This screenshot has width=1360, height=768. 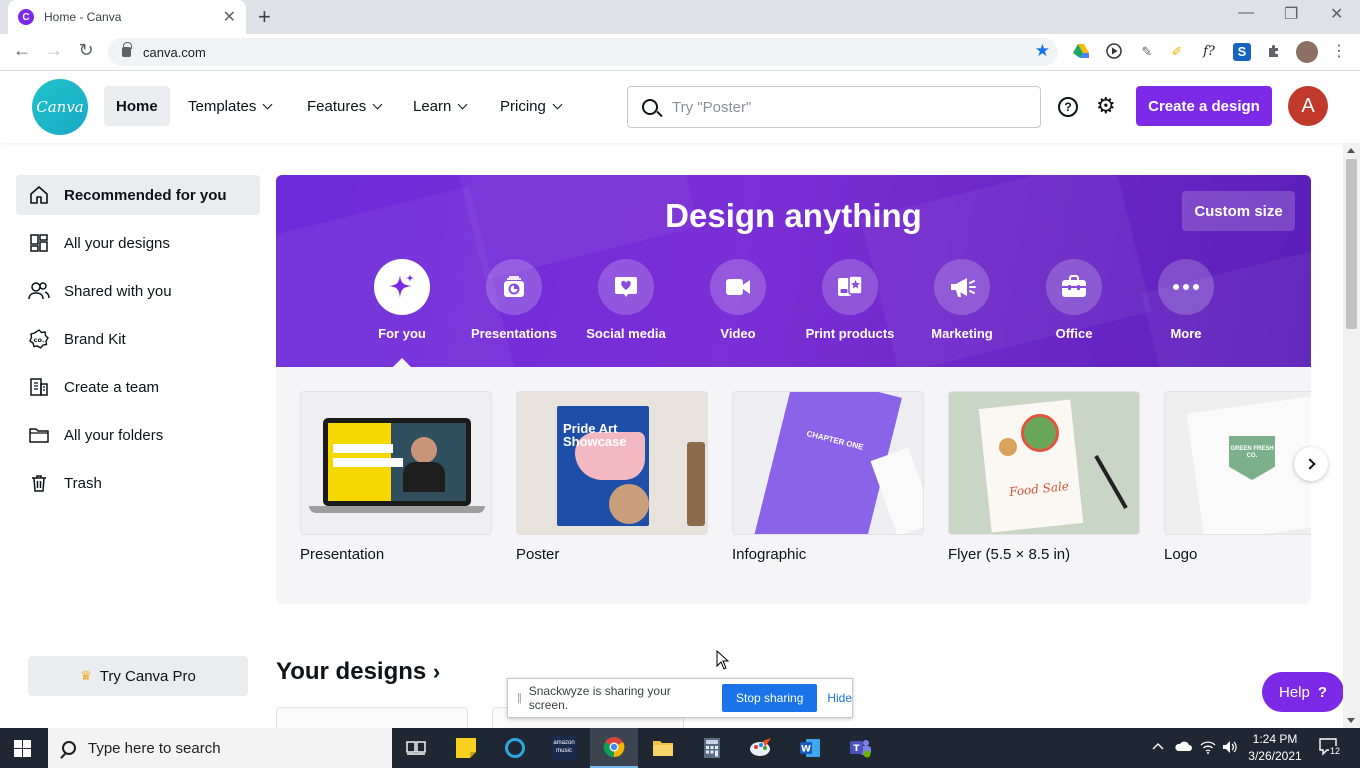 I want to click on page-scrollbar, so click(x=1351, y=435).